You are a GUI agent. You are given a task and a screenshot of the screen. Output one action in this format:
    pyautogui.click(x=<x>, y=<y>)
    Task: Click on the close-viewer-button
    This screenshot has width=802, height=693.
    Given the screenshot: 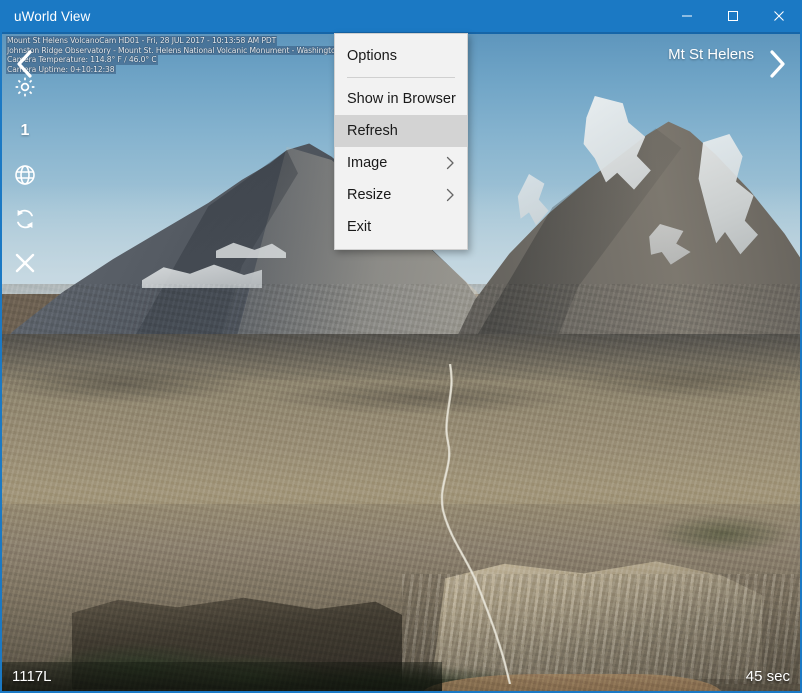 What is the action you would take?
    pyautogui.click(x=25, y=263)
    